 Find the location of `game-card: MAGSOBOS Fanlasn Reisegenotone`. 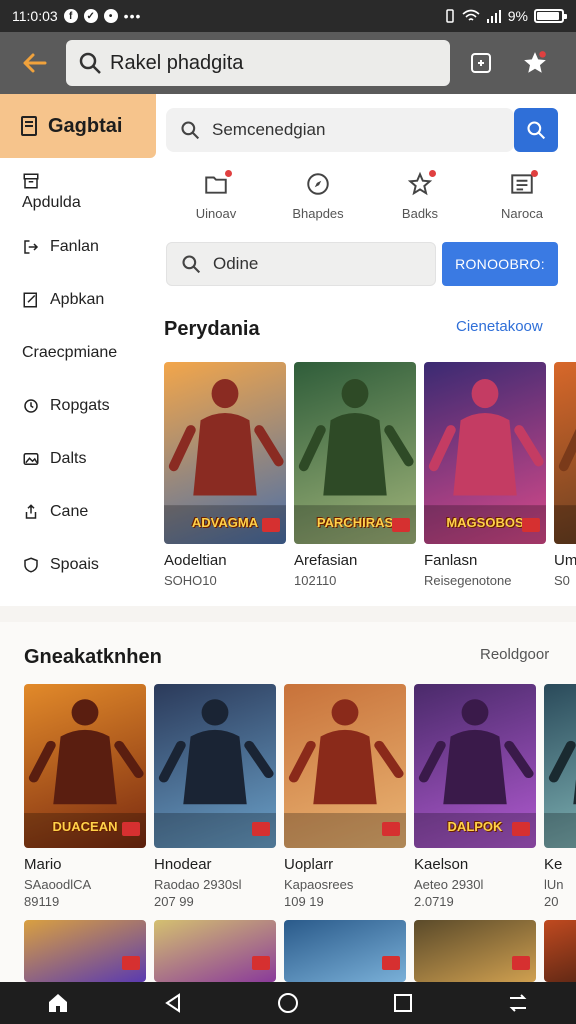

game-card: MAGSOBOS Fanlasn Reisegenotone is located at coordinates (485, 475).